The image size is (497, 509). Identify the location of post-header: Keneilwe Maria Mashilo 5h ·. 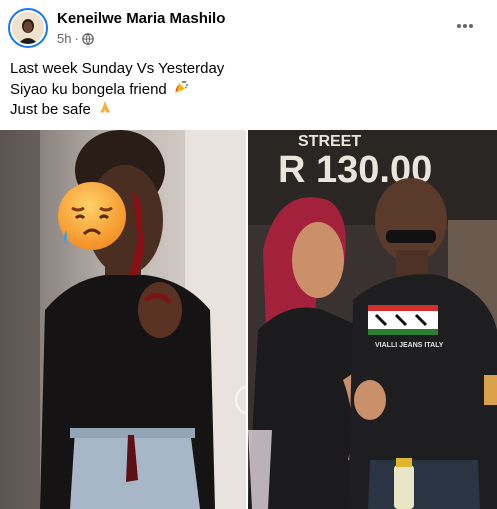
(248, 28).